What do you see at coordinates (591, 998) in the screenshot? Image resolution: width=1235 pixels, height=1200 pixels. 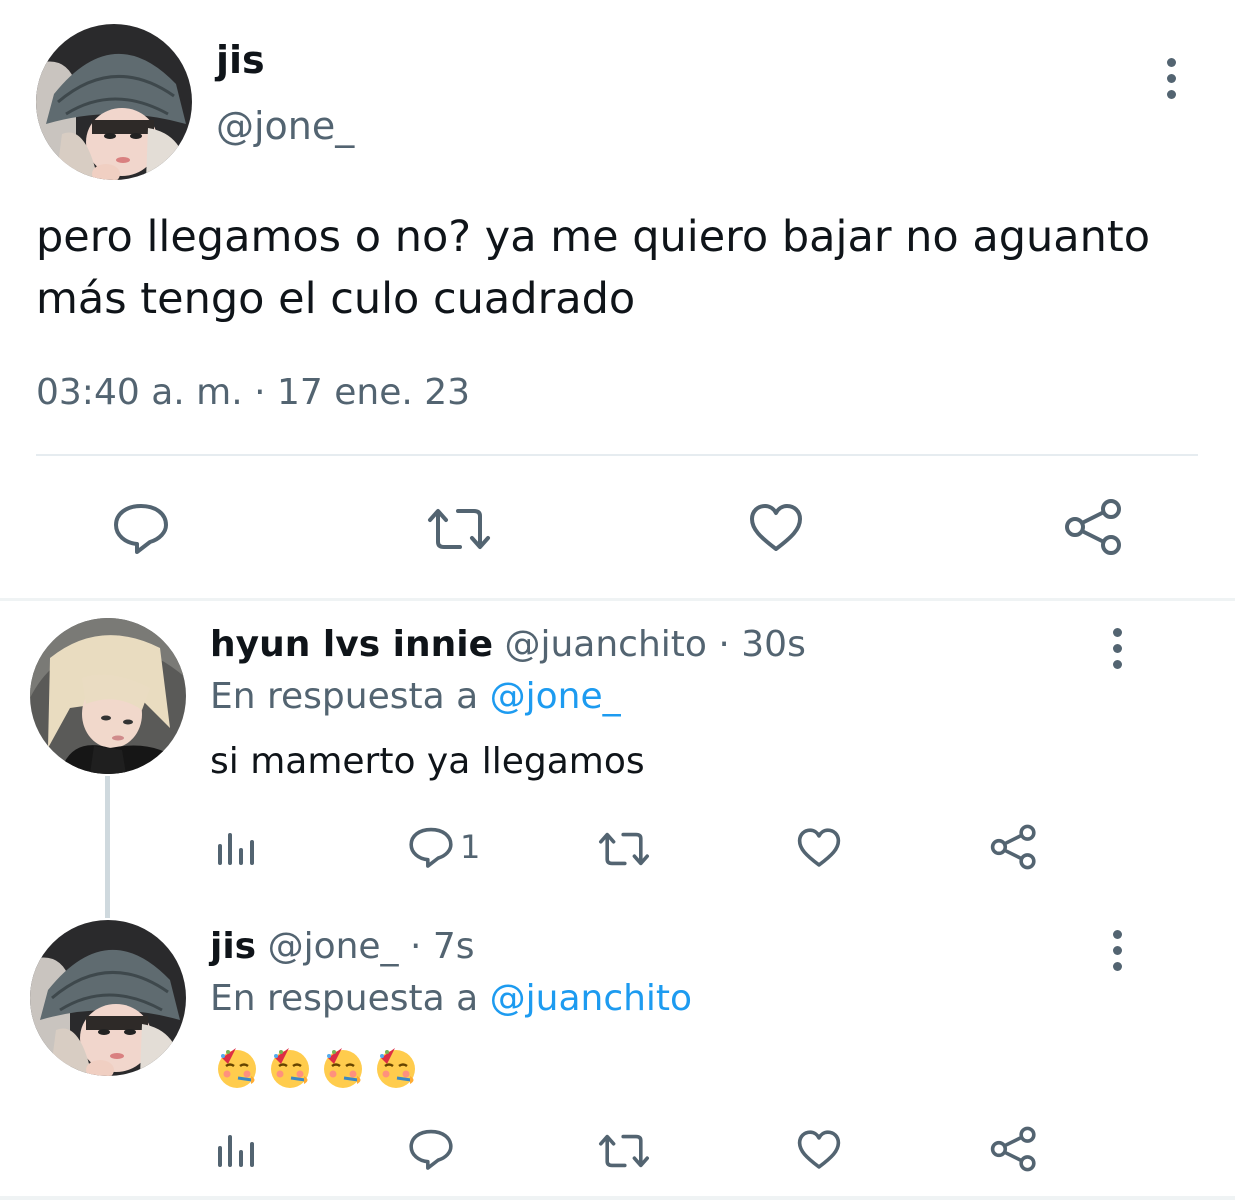 I see `replying-to-link: @juanchito` at bounding box center [591, 998].